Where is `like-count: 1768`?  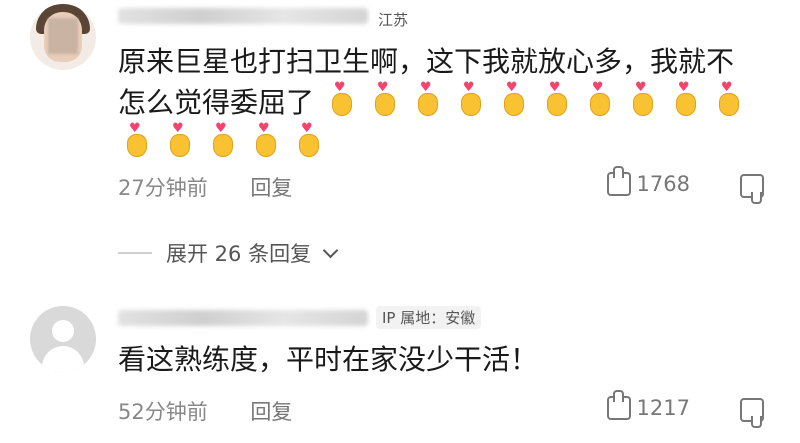
like-count: 1768 is located at coordinates (663, 184).